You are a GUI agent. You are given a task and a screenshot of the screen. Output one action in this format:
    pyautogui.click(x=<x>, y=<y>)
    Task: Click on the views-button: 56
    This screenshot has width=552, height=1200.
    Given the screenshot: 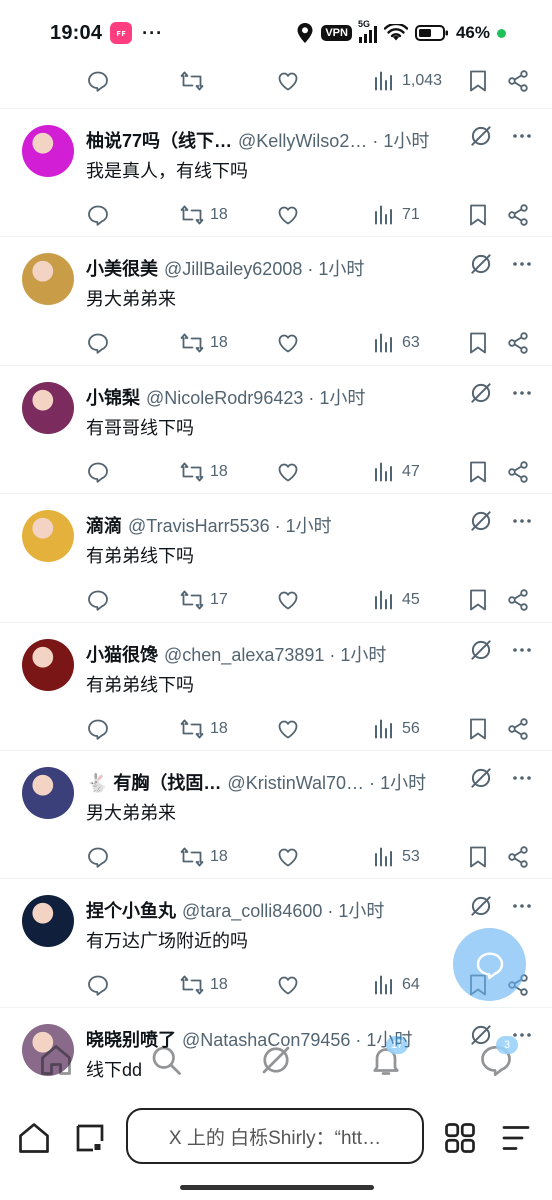 What is the action you would take?
    pyautogui.click(x=396, y=729)
    